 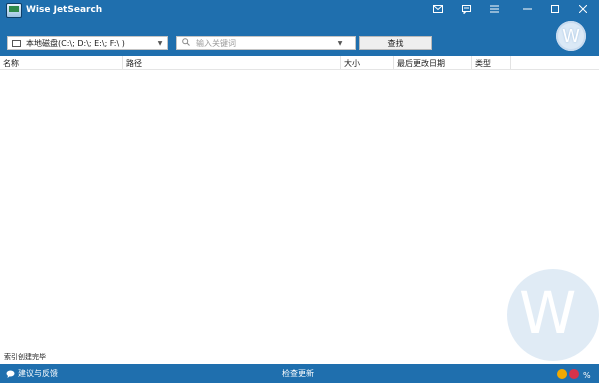 I want to click on chevron-down-icon: ▼, so click(x=160, y=43).